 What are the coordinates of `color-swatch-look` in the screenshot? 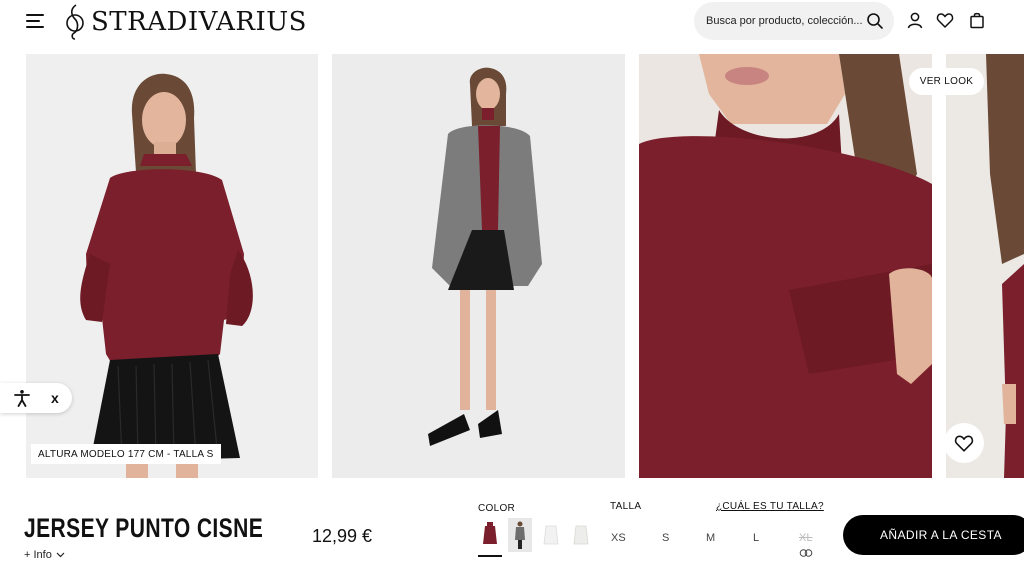 It's located at (520, 535).